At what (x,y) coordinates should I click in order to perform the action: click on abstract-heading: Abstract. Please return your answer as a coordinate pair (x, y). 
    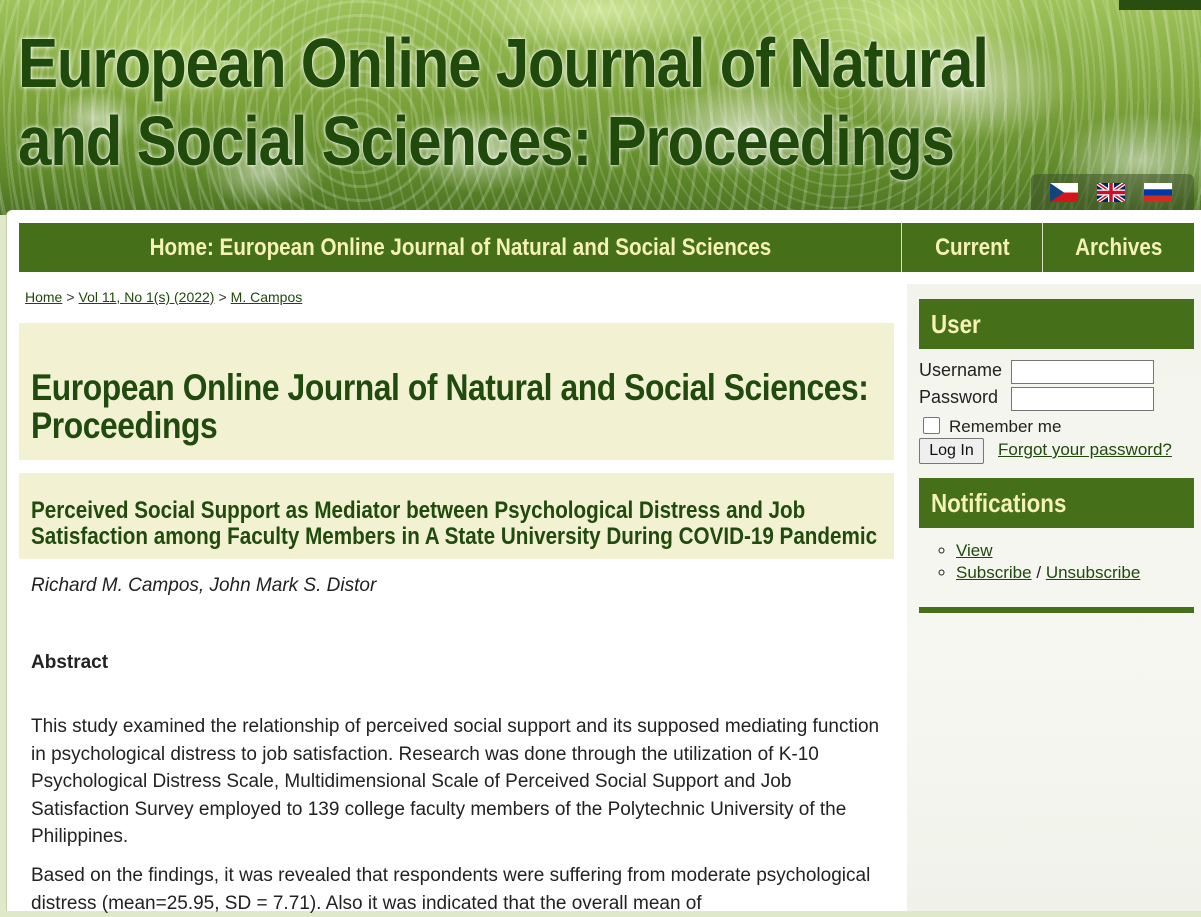
    Looking at the image, I should click on (70, 662).